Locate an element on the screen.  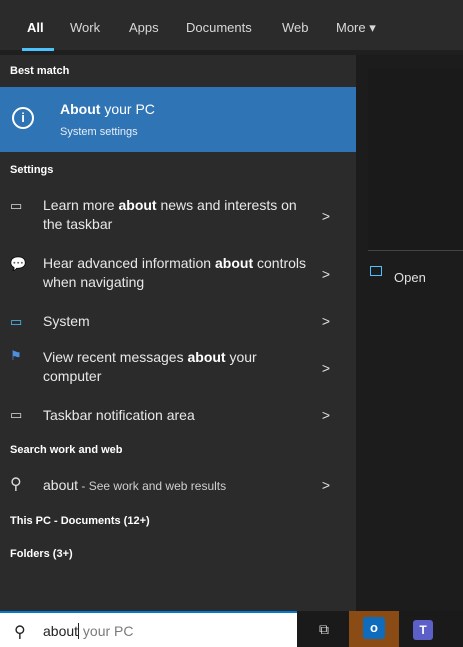
tab-all: All is located at coordinates (35, 27).